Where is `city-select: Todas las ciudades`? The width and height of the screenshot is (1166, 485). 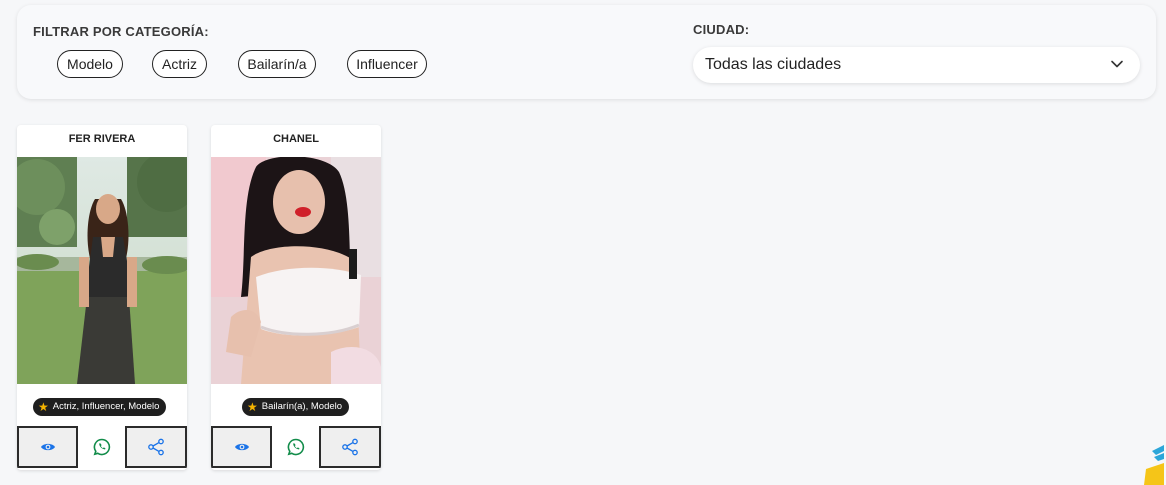
city-select: Todas las ciudades is located at coordinates (916, 65).